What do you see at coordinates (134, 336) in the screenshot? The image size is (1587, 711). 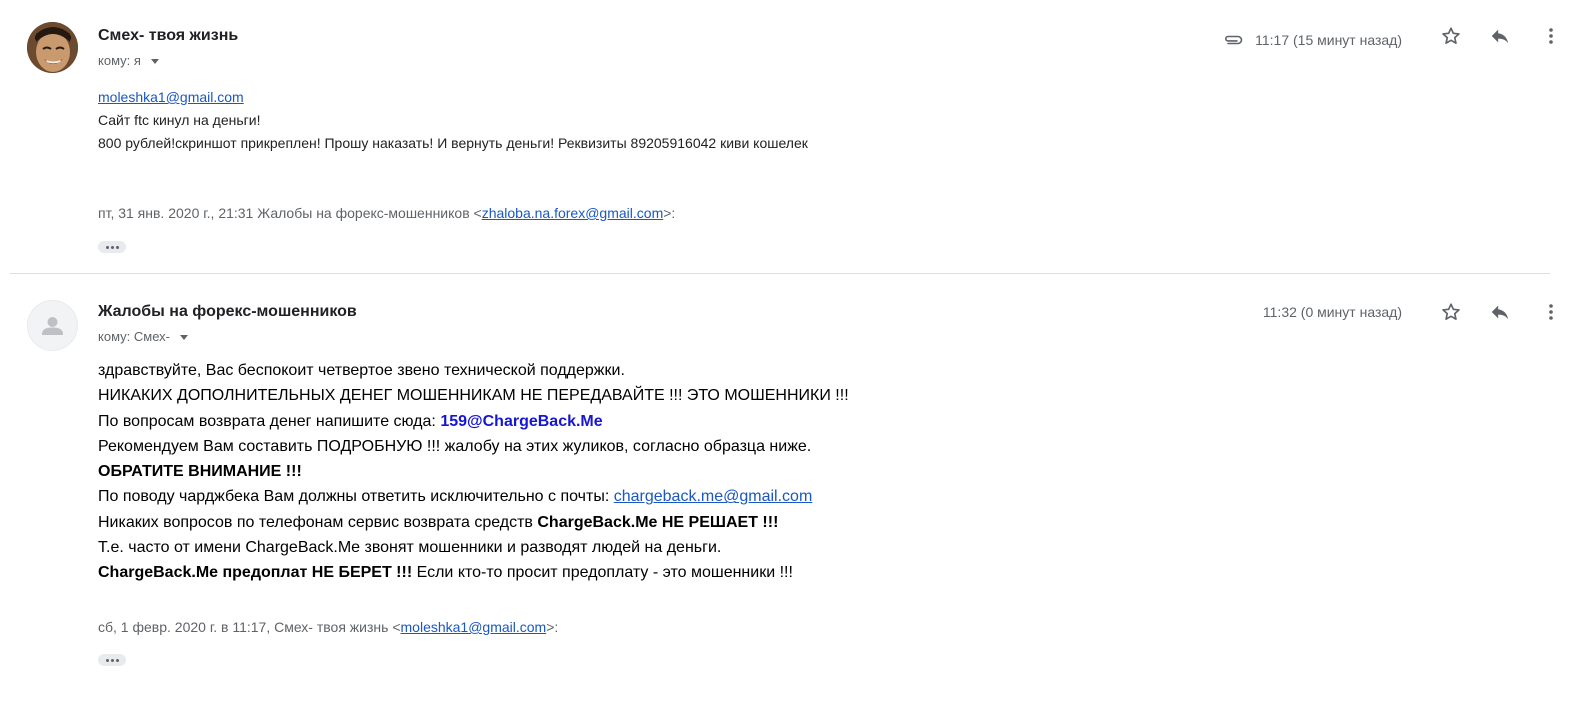 I see `recipient-label: кому: Смех-` at bounding box center [134, 336].